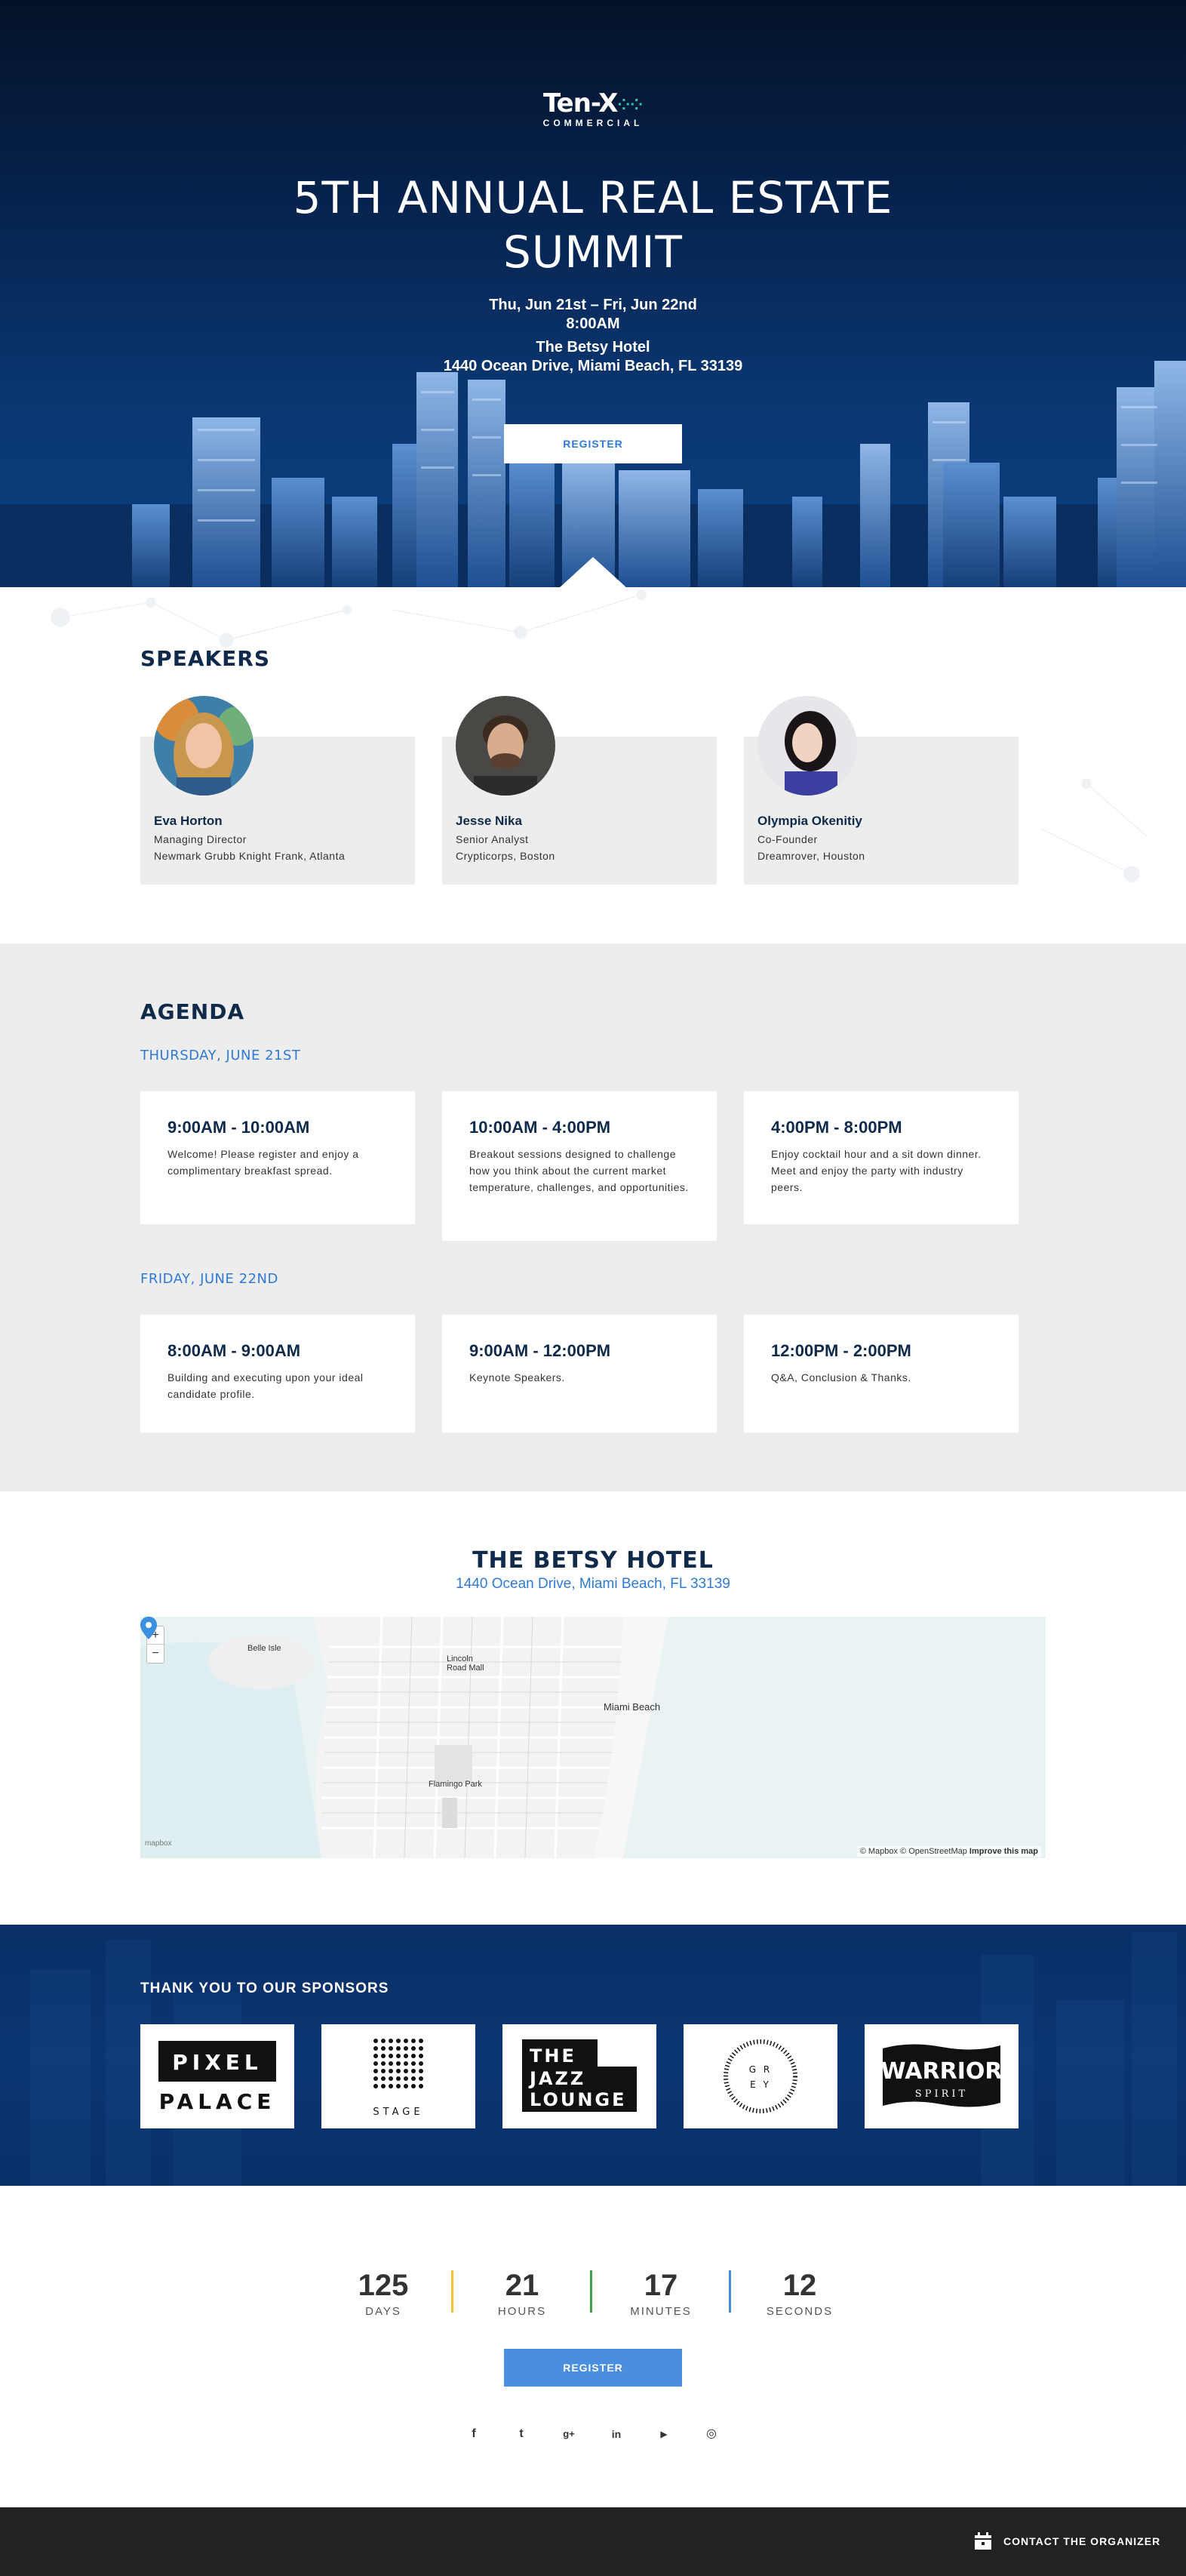  Describe the element at coordinates (218, 2101) in the screenshot. I see `sponsor-text: PALACE` at that location.